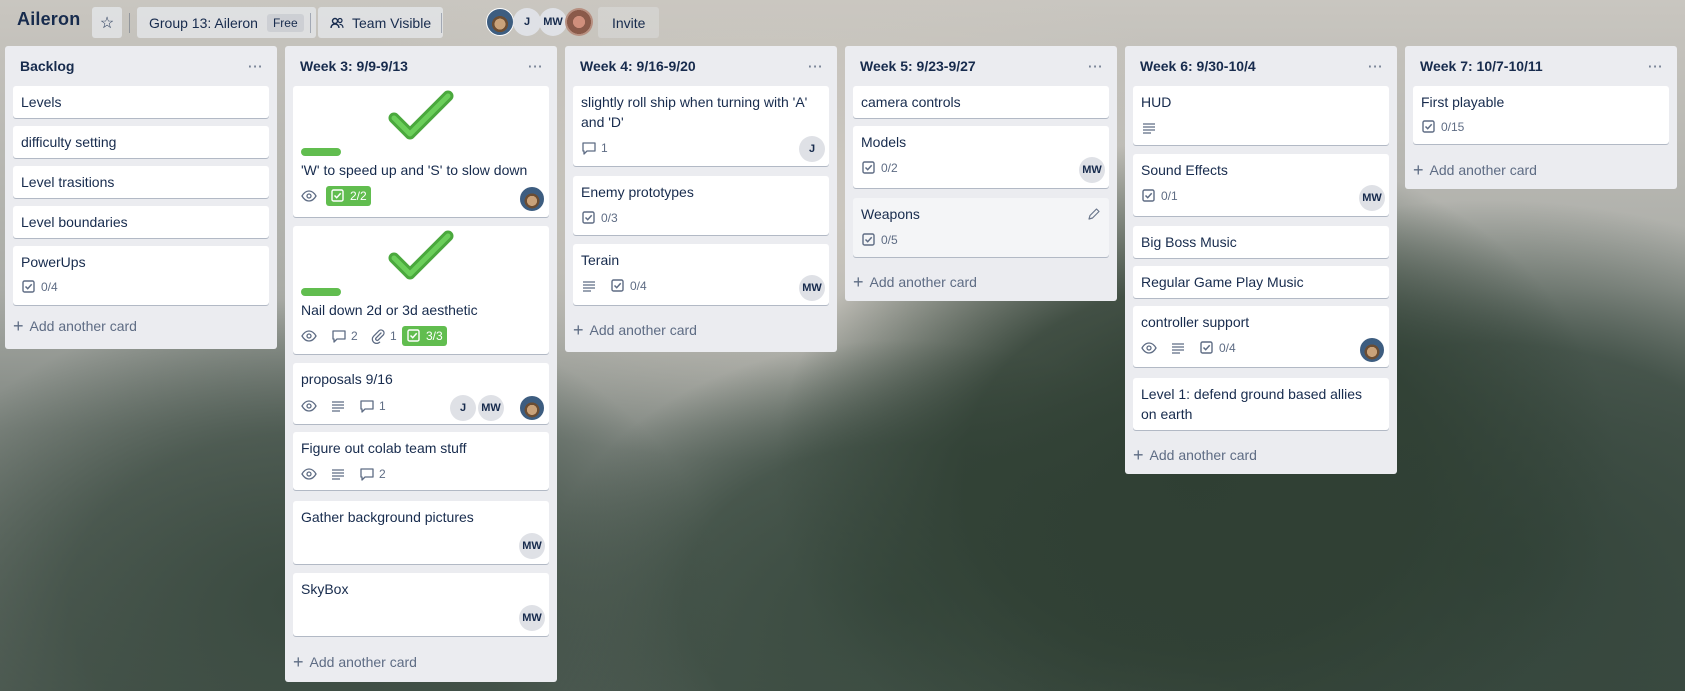 This screenshot has width=1685, height=691. I want to click on checklist-badge: 0/5, so click(879, 240).